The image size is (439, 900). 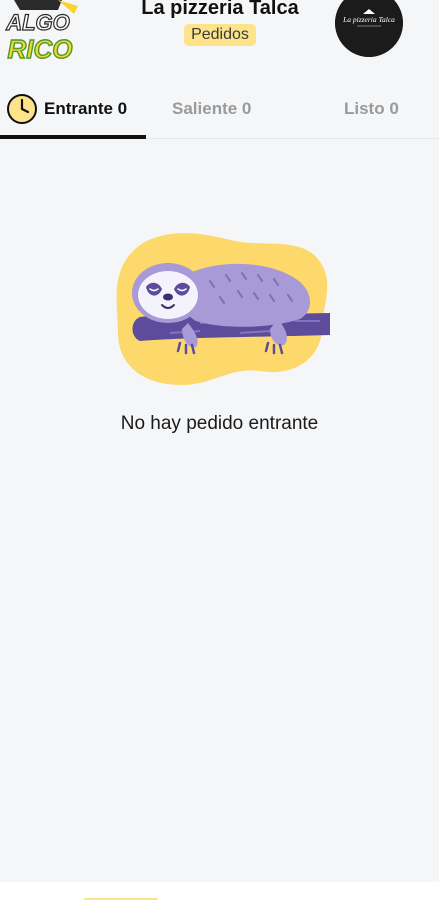 I want to click on clock-icon, so click(x=22, y=109).